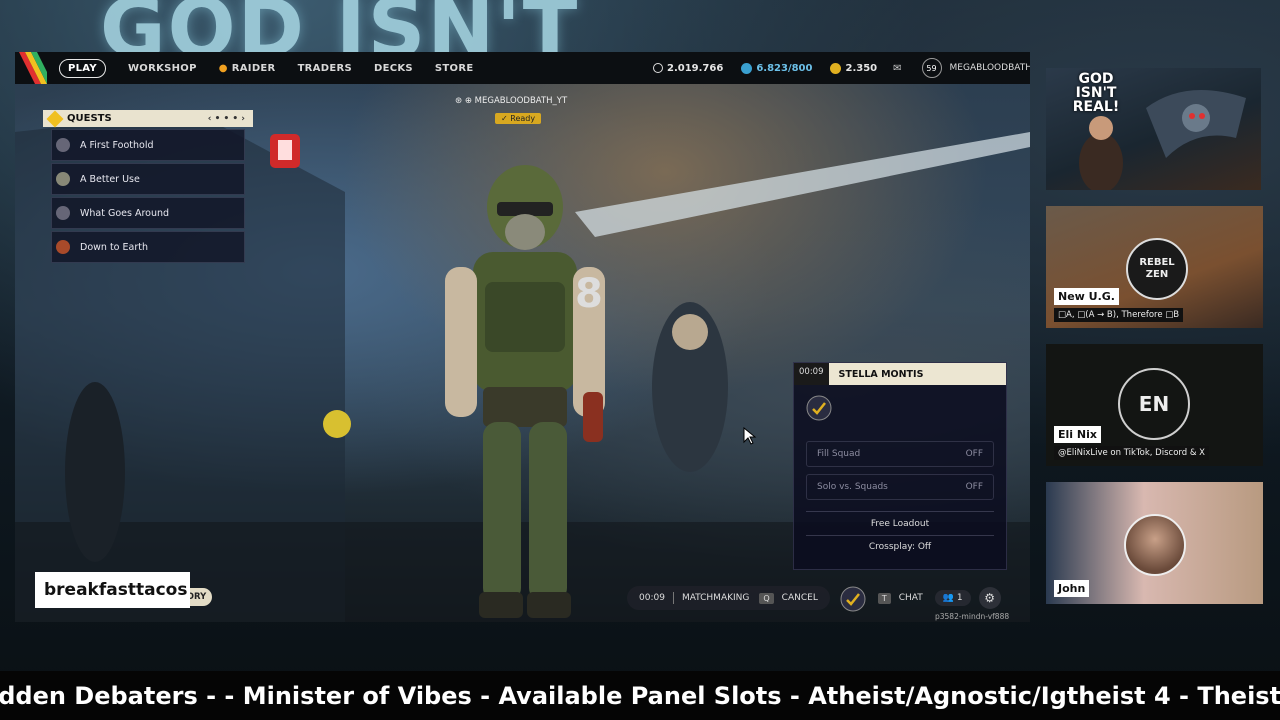 The width and height of the screenshot is (1280, 720). What do you see at coordinates (33, 68) in the screenshot?
I see `game-logo-icon` at bounding box center [33, 68].